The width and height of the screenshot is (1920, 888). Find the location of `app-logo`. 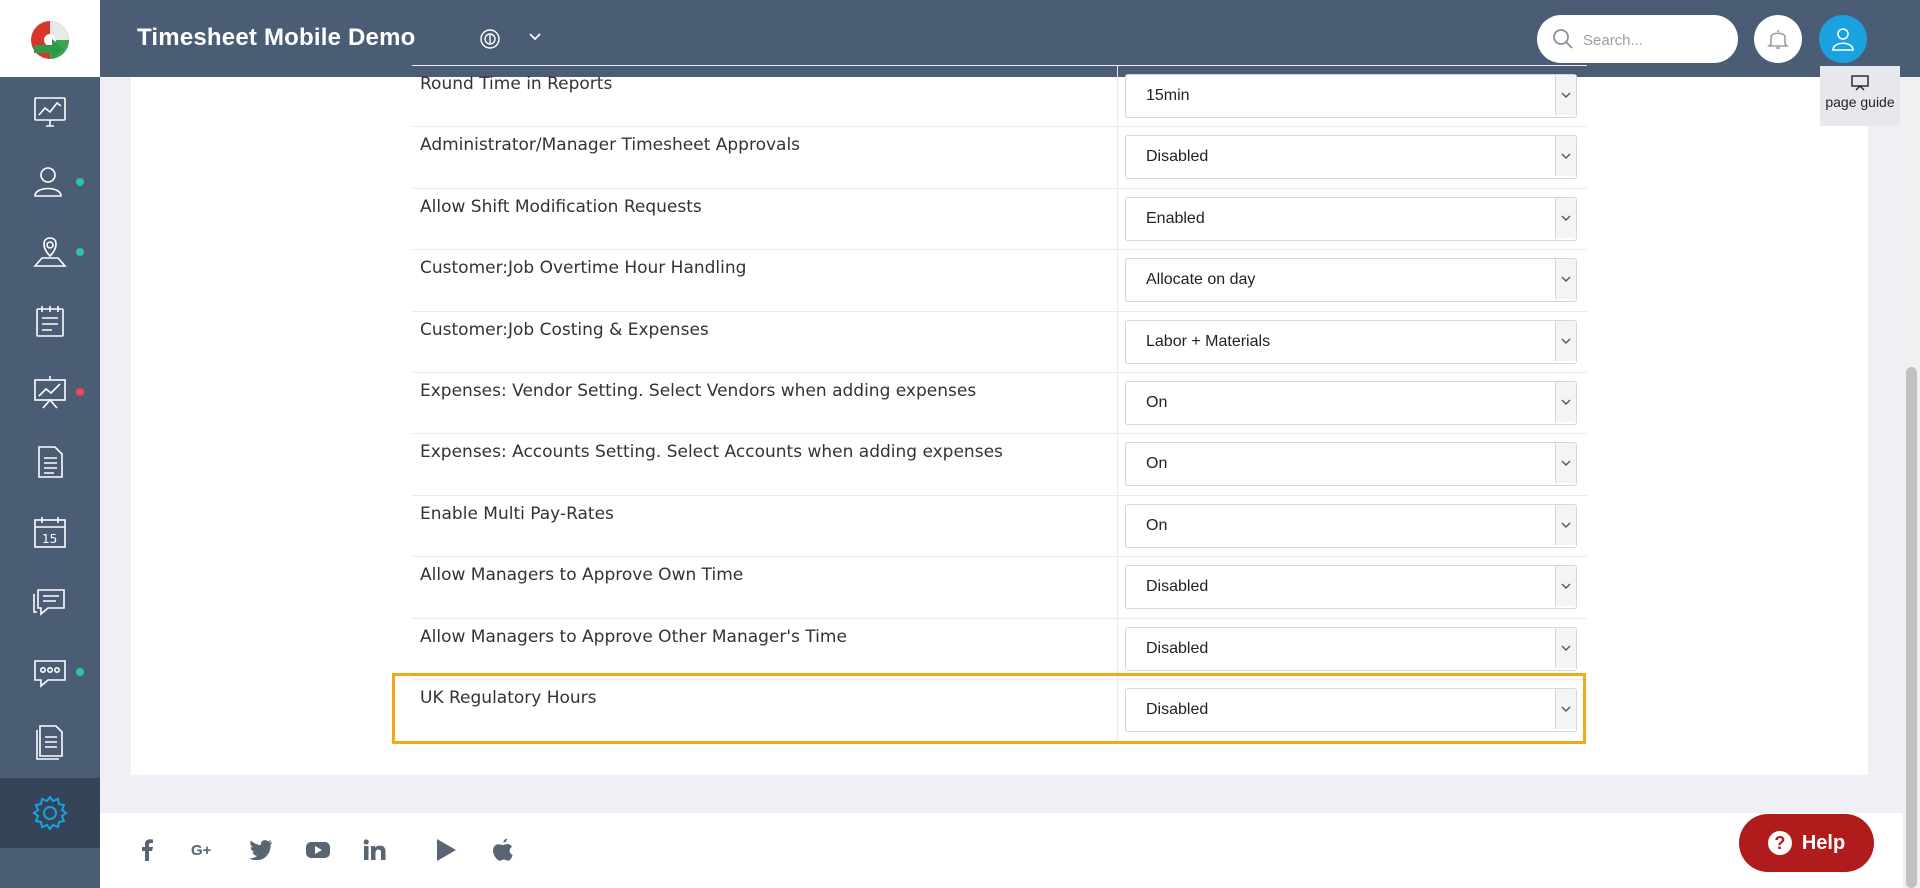

app-logo is located at coordinates (50, 38).